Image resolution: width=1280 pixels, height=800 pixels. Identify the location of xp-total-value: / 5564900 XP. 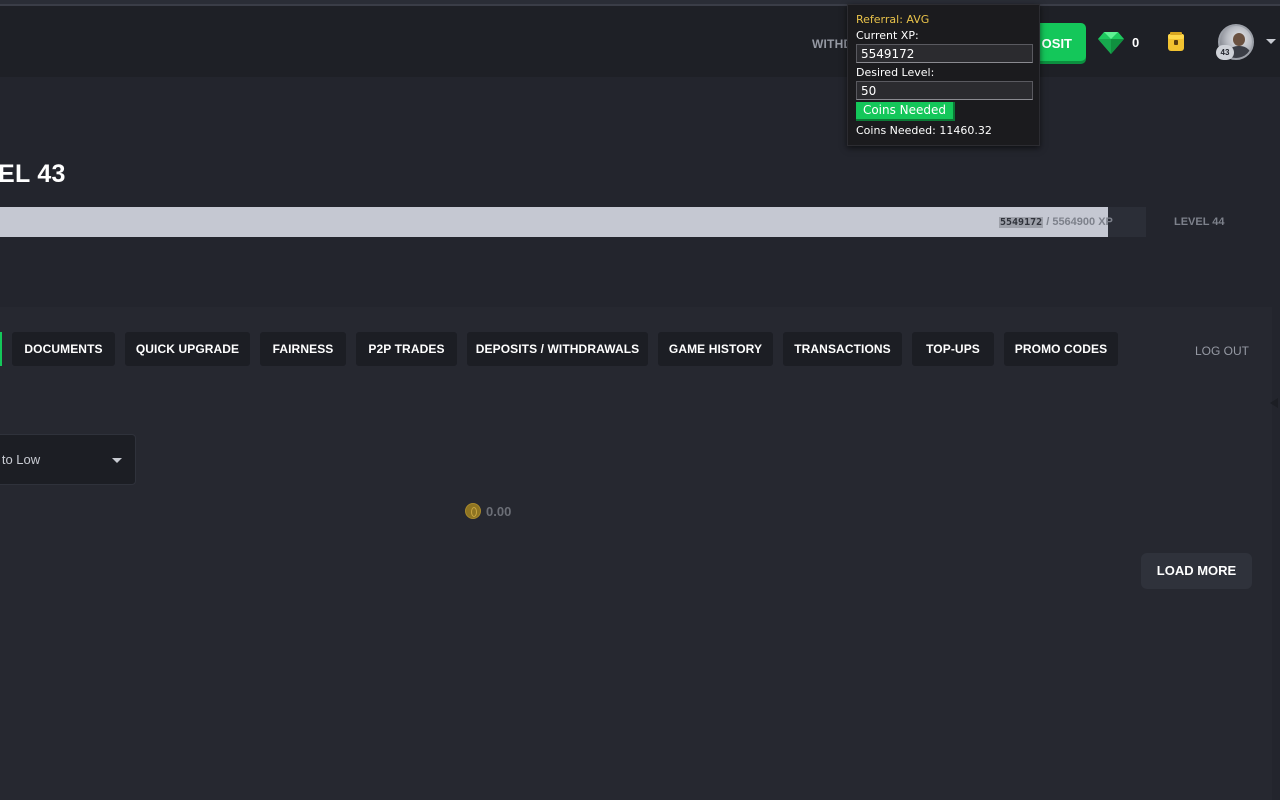
(1078, 222).